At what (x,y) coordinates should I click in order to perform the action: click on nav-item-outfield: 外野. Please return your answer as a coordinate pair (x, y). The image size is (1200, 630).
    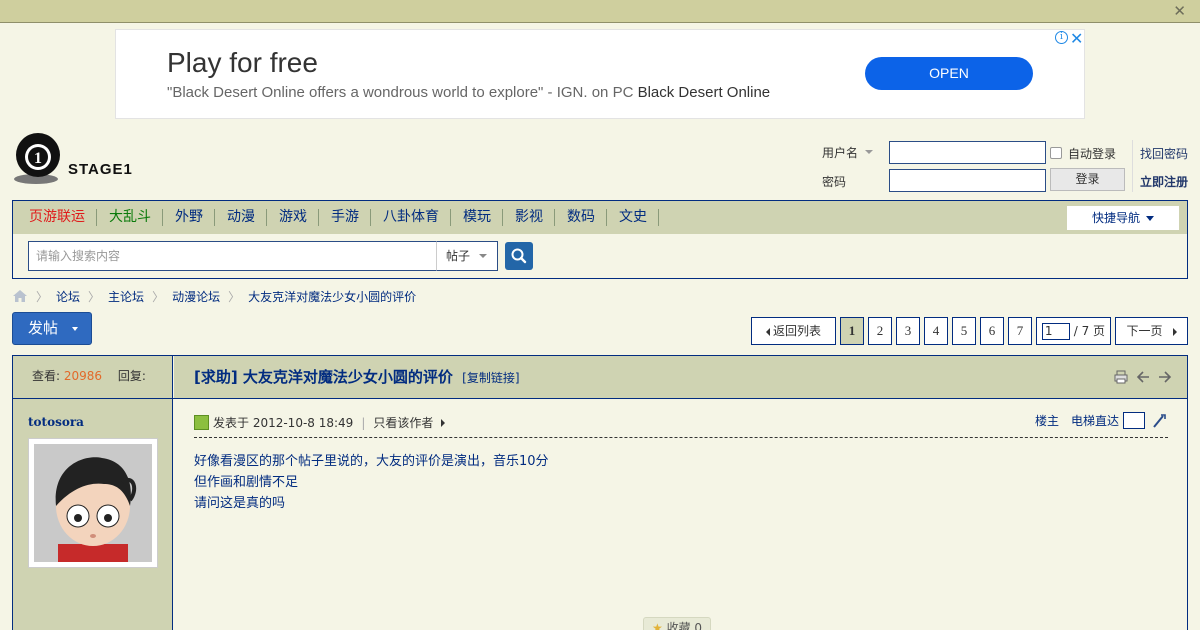
    Looking at the image, I should click on (189, 217).